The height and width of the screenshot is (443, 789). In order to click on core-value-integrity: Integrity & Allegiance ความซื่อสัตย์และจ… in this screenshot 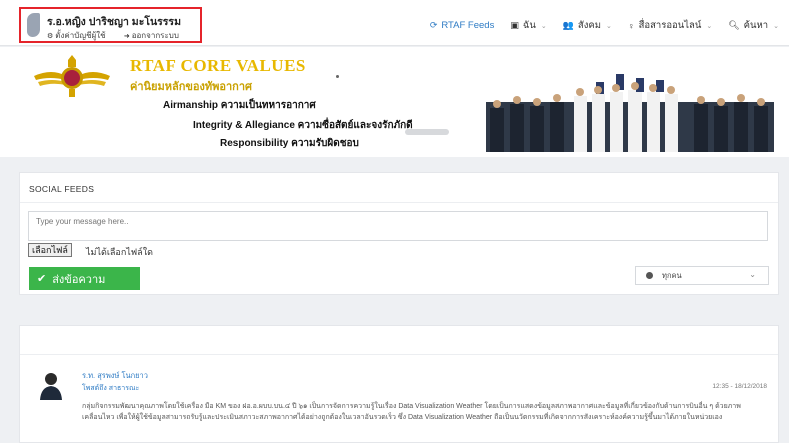, I will do `click(303, 125)`.